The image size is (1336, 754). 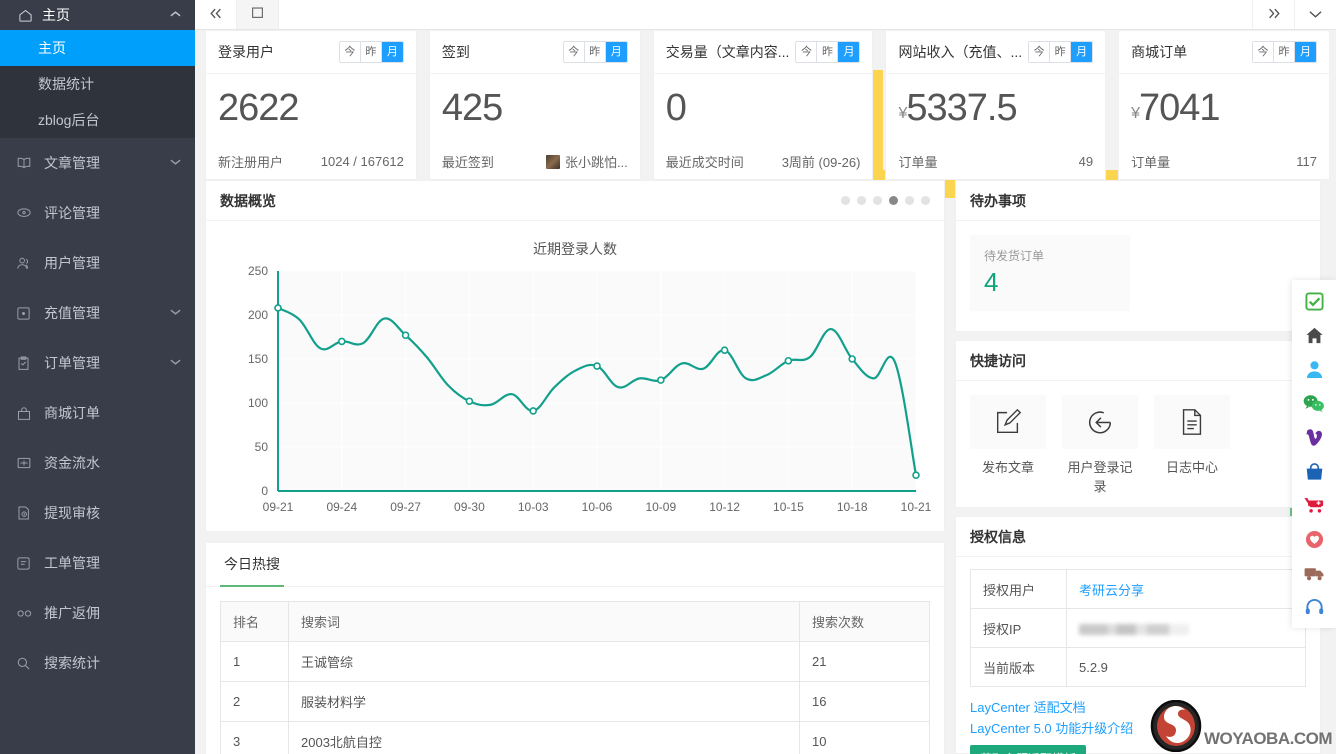 I want to click on rail-user-button, so click(x=1314, y=369).